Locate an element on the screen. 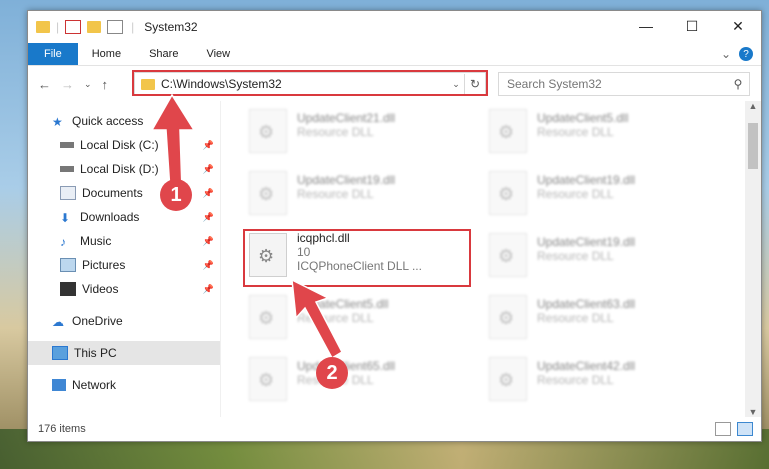  ribbon-tabs: File Home Share View ⌄ ? is located at coordinates (394, 54).